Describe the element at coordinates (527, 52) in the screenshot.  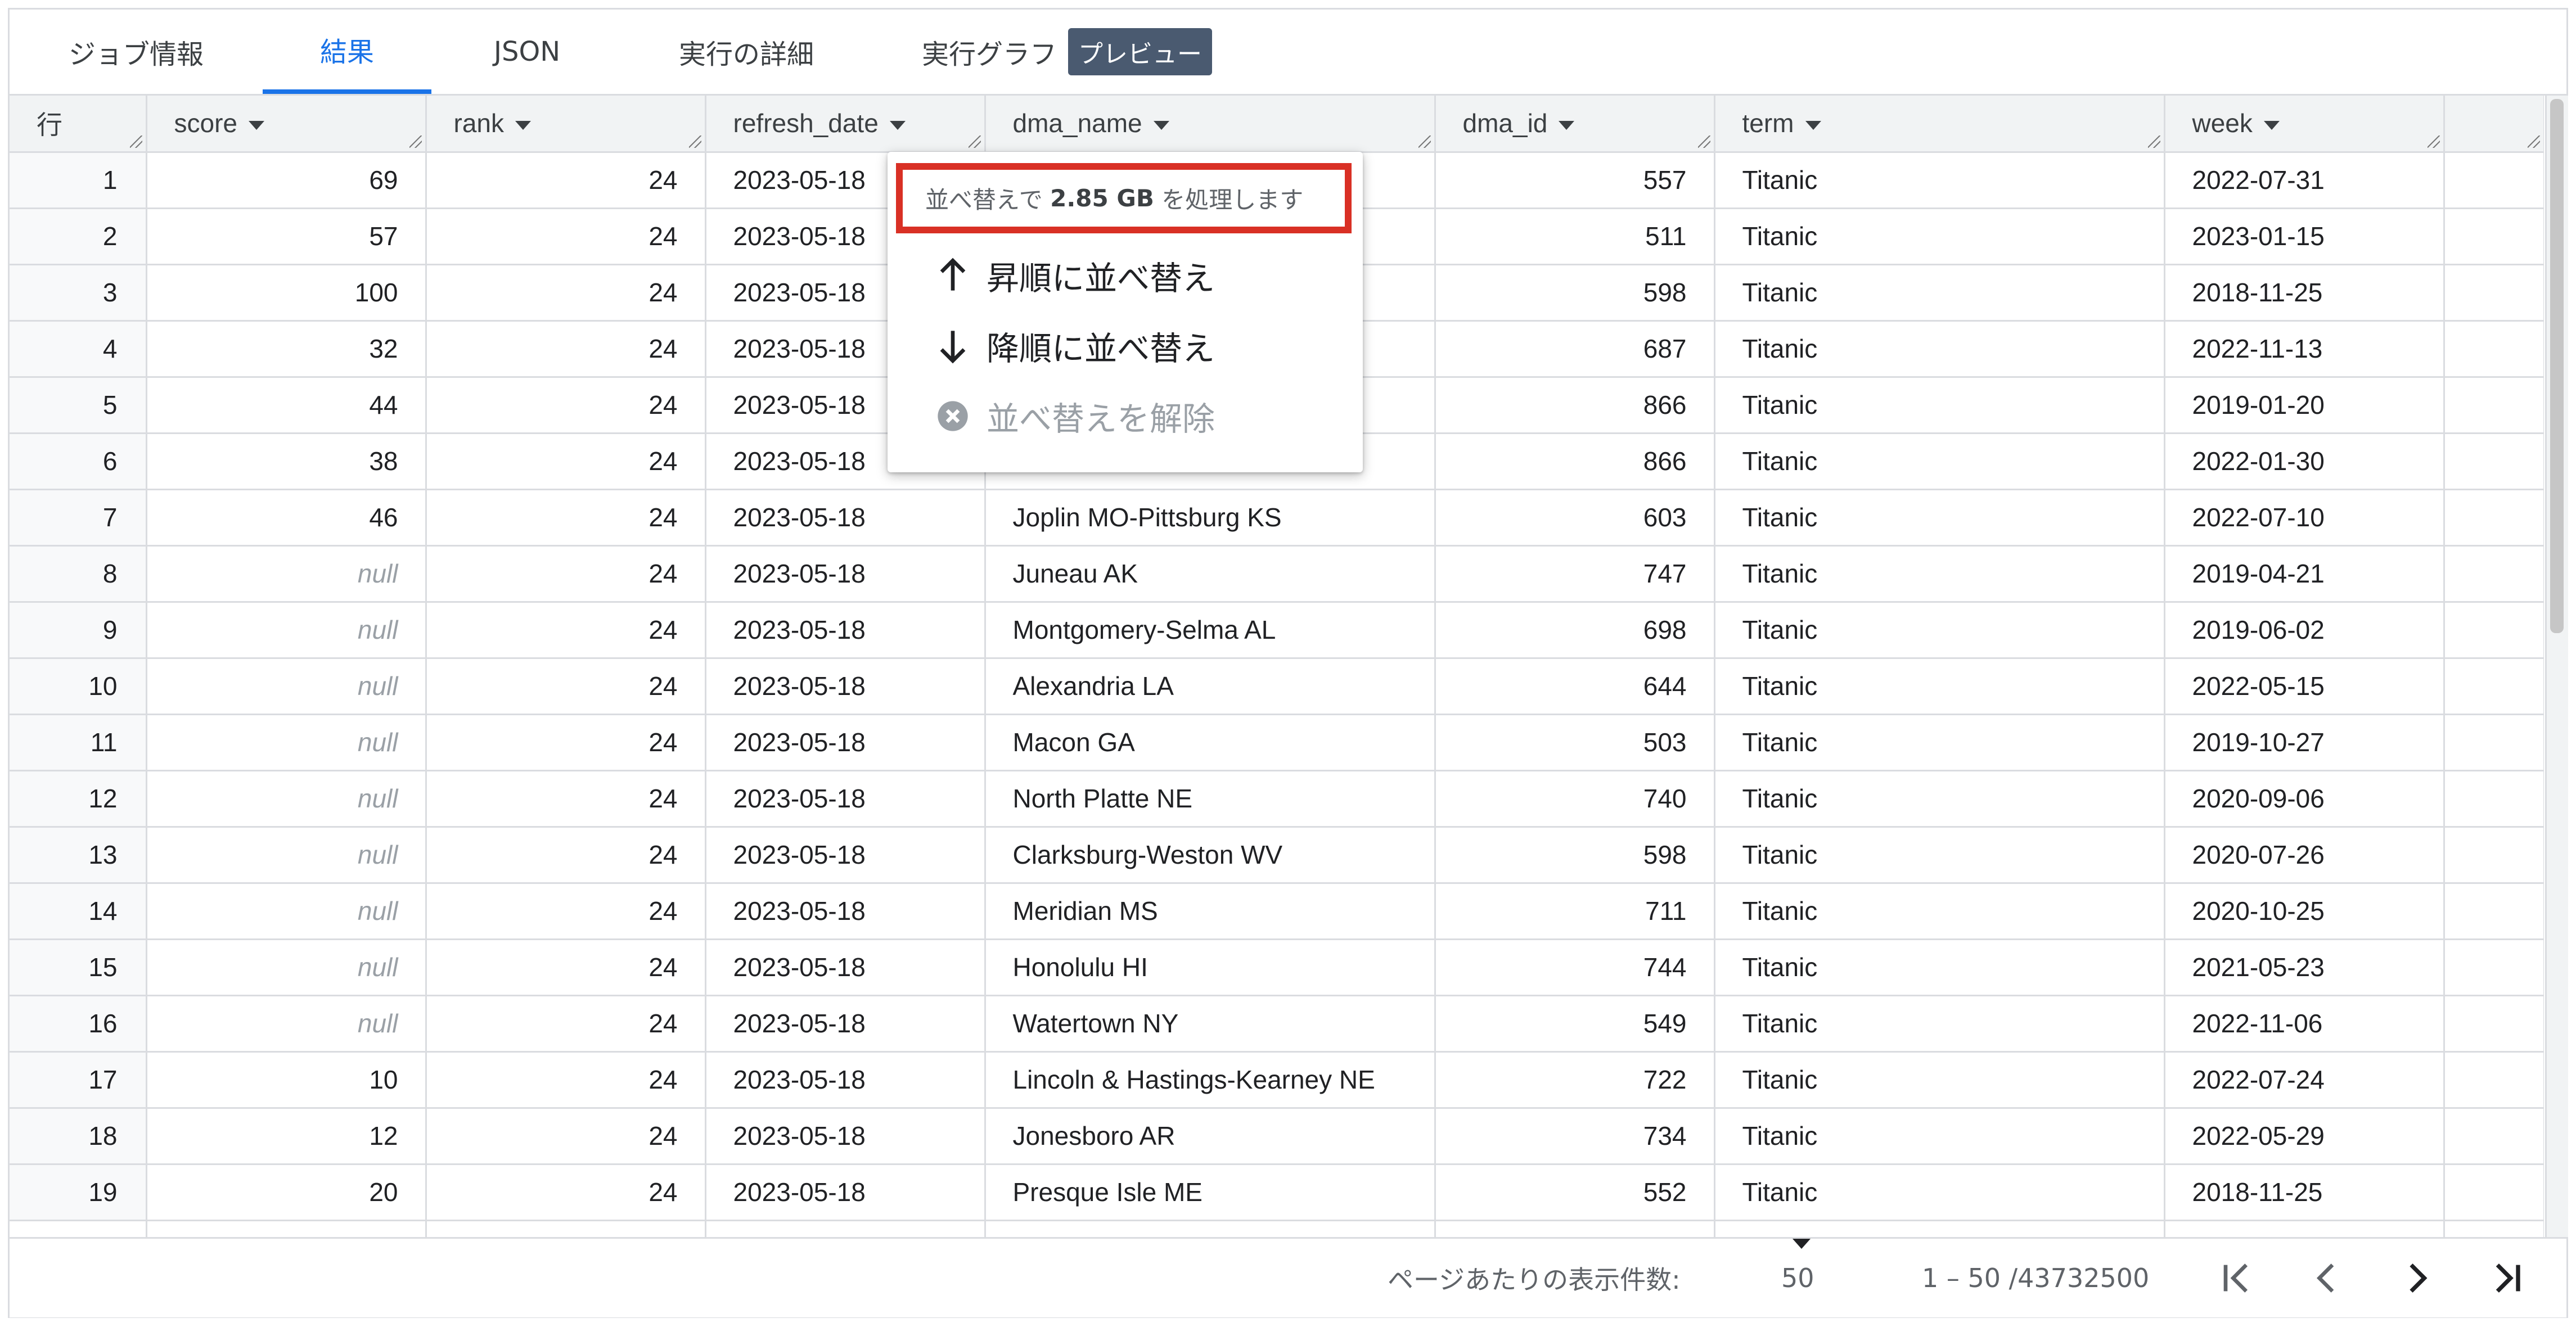
I see `tab-json: JSON` at that location.